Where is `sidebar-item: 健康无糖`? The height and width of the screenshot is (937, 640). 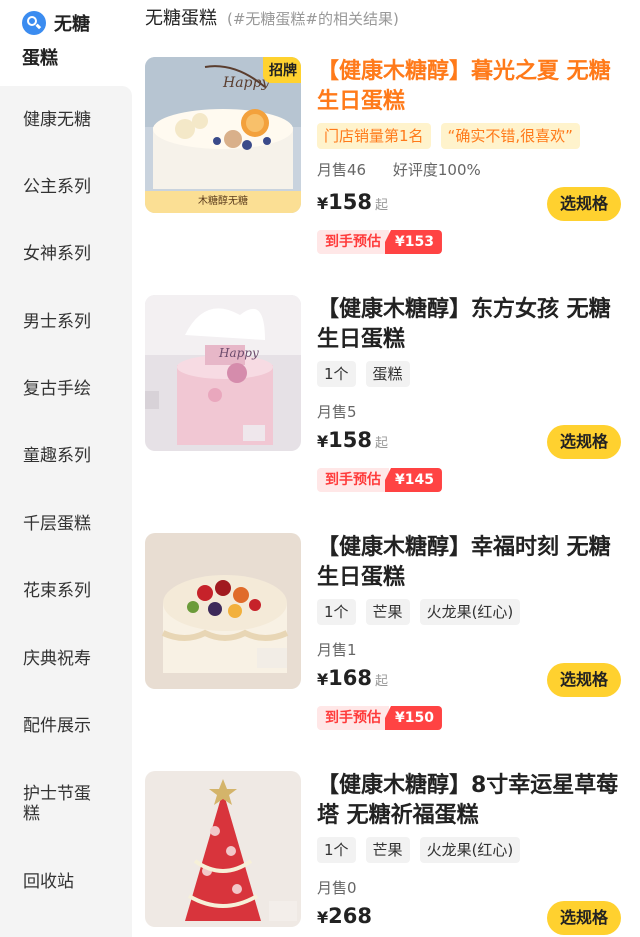 sidebar-item: 健康无糖 is located at coordinates (73, 120).